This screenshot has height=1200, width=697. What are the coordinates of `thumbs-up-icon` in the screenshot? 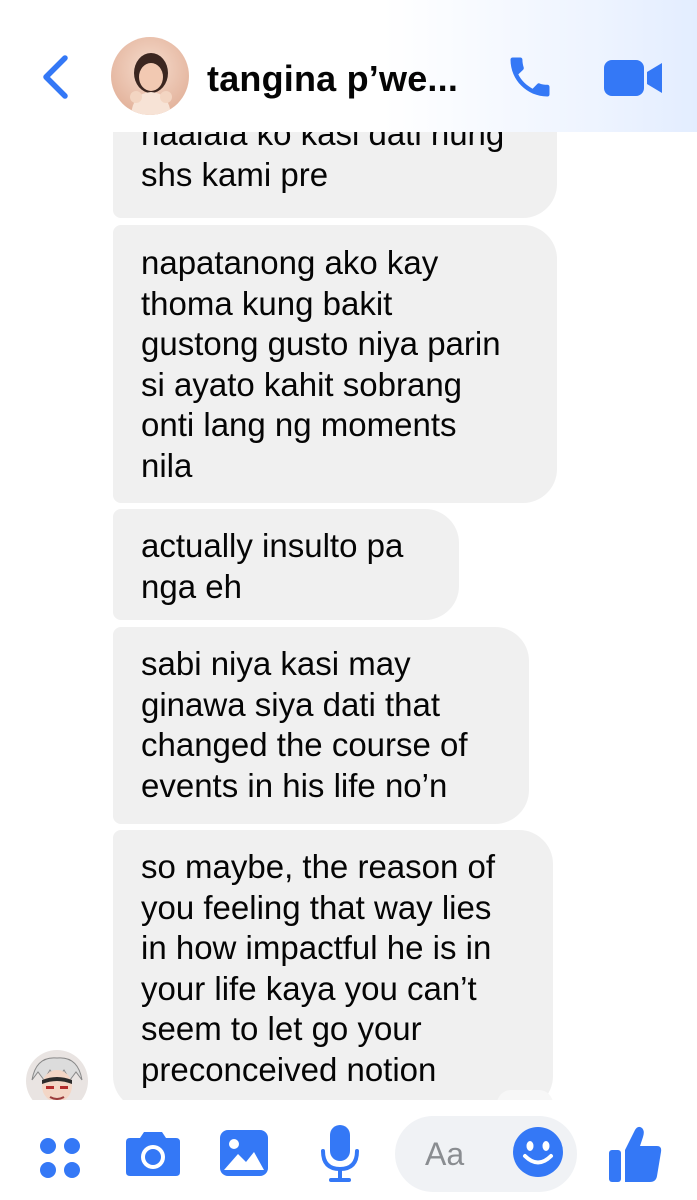 It's located at (635, 1154).